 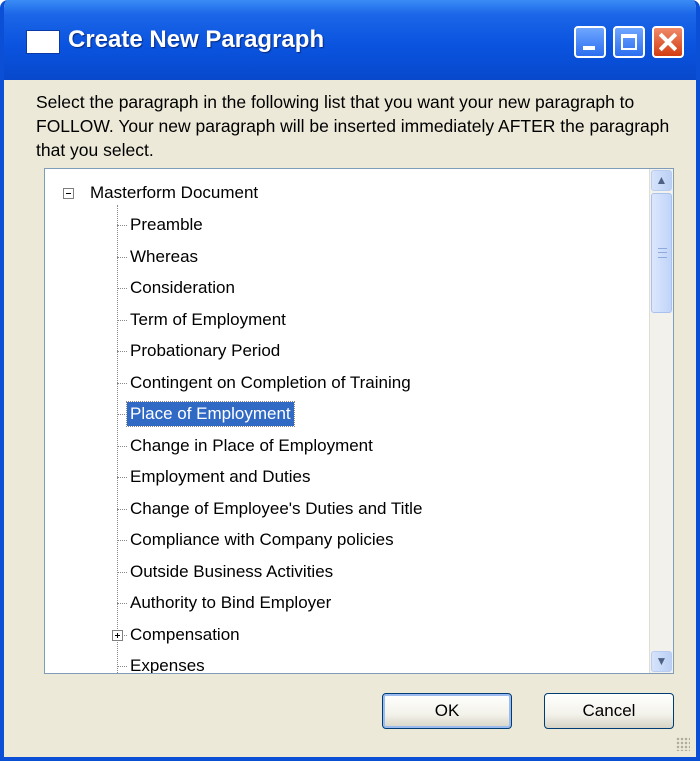 What do you see at coordinates (174, 193) in the screenshot?
I see `tree-root-node: Masterform Document` at bounding box center [174, 193].